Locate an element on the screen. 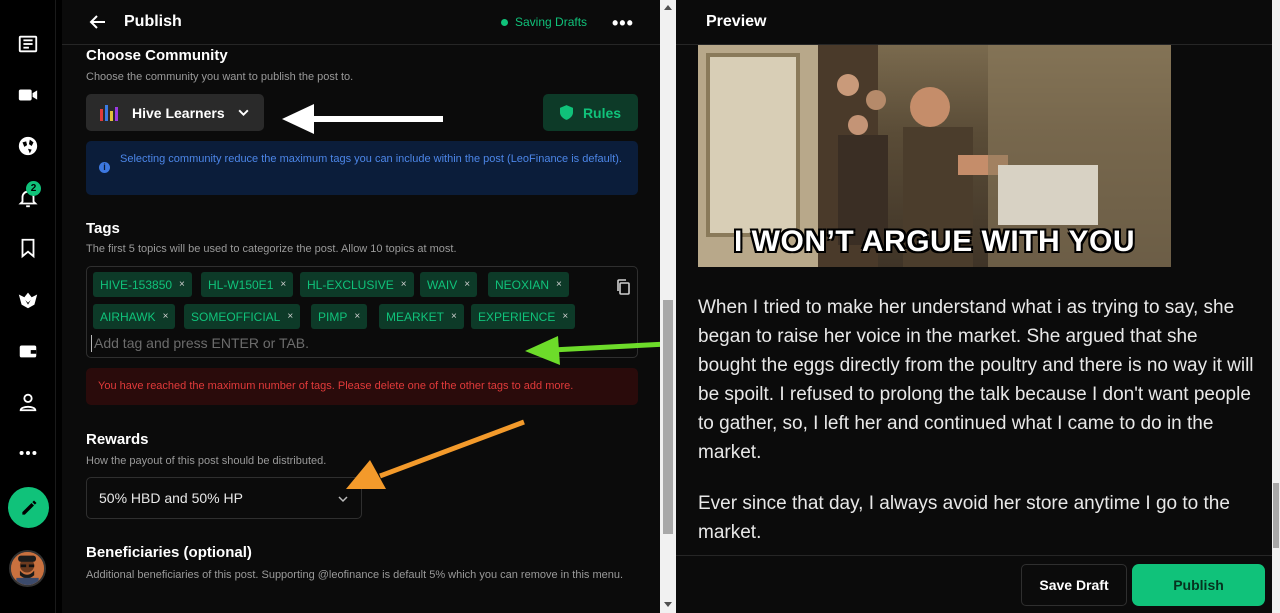 The image size is (1280, 613). tag-label: WAIV is located at coordinates (442, 284).